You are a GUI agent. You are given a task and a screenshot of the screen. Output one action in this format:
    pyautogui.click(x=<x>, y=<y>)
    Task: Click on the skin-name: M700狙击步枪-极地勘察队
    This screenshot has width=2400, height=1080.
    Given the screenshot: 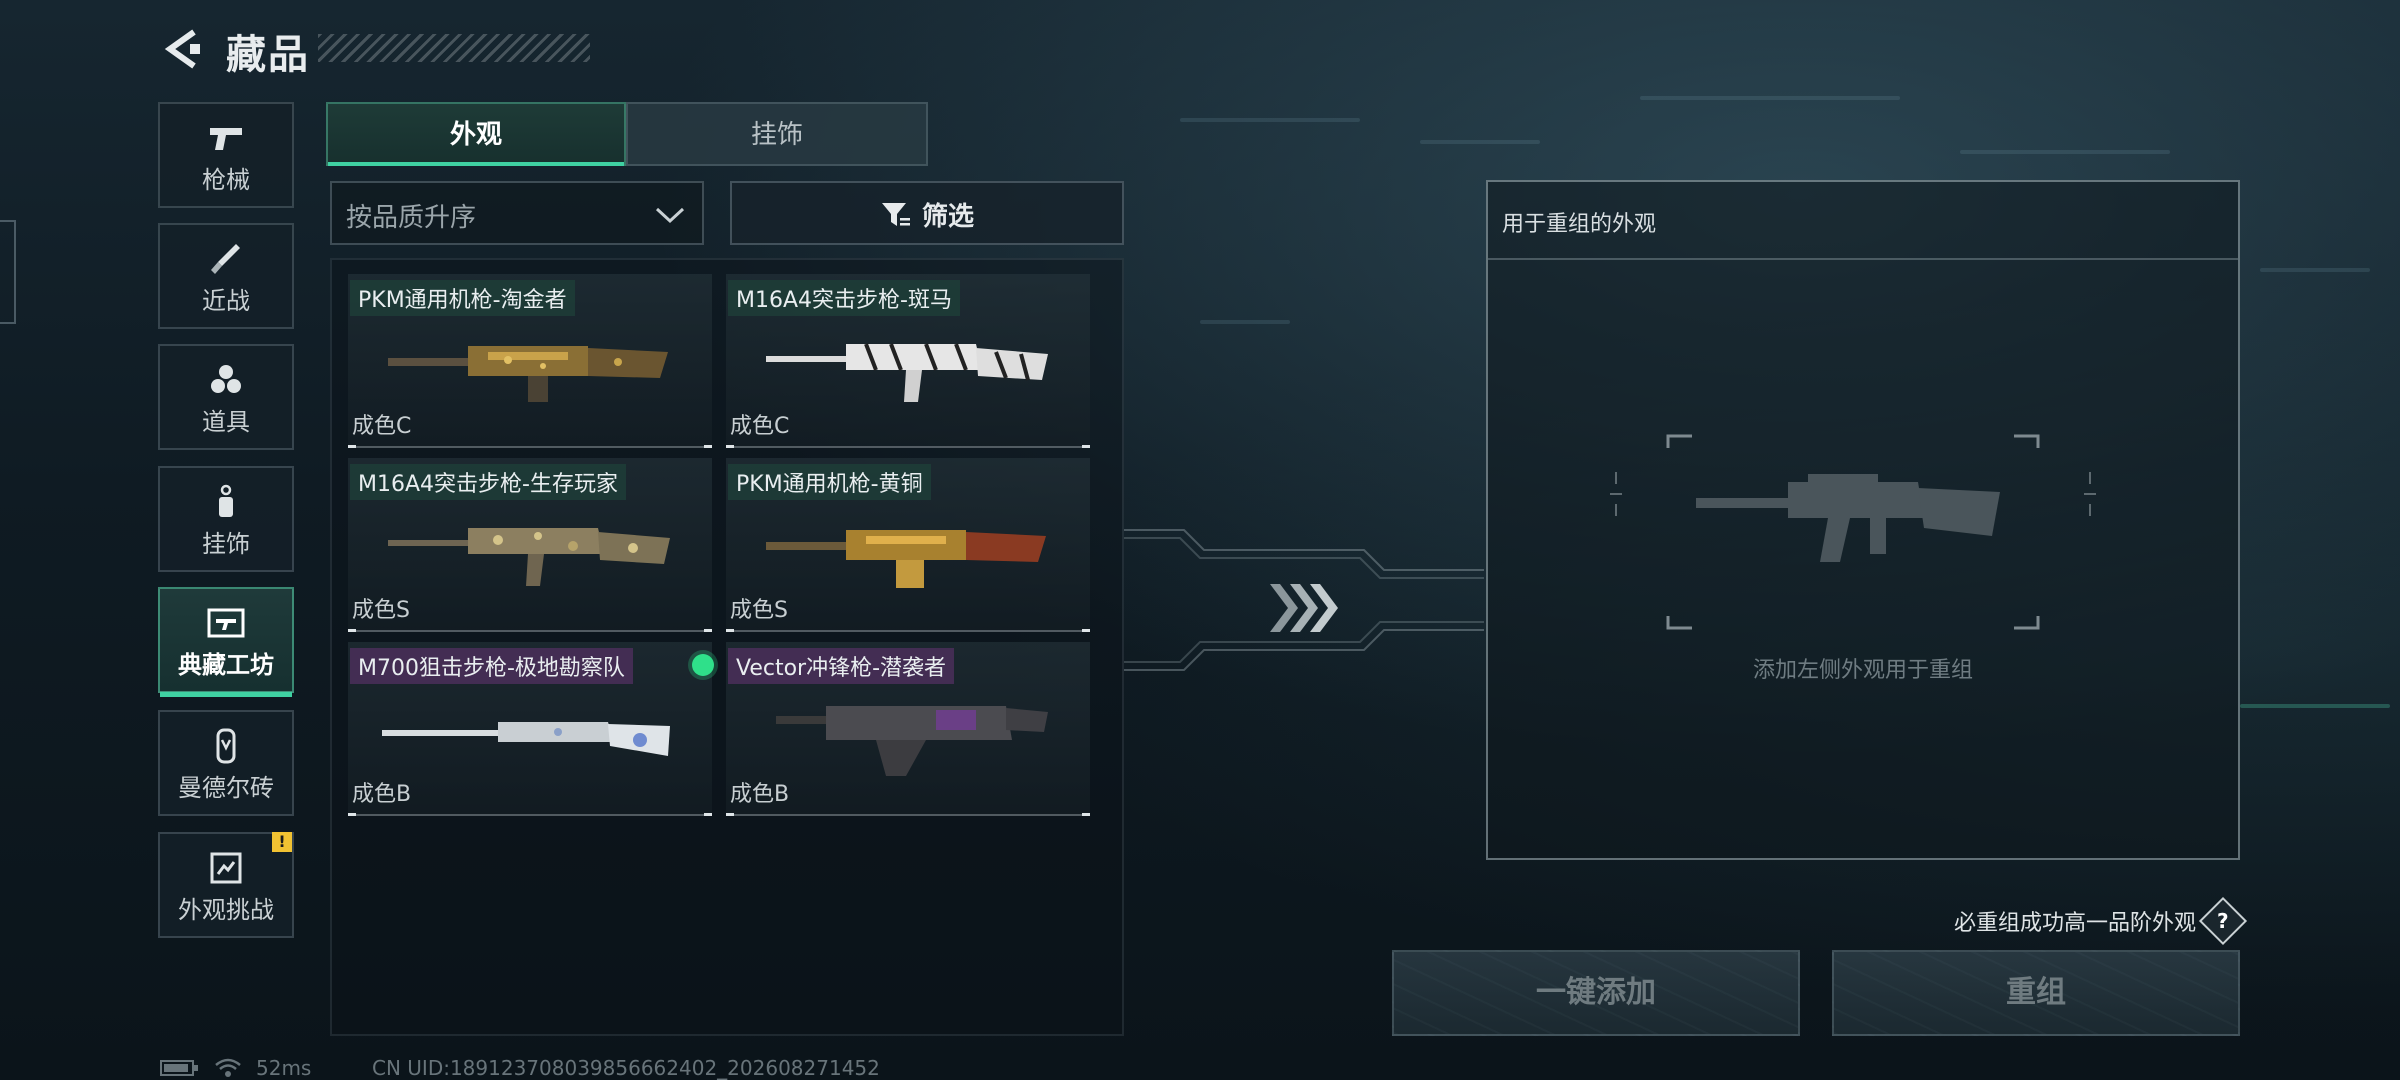 What is the action you would take?
    pyautogui.click(x=491, y=666)
    